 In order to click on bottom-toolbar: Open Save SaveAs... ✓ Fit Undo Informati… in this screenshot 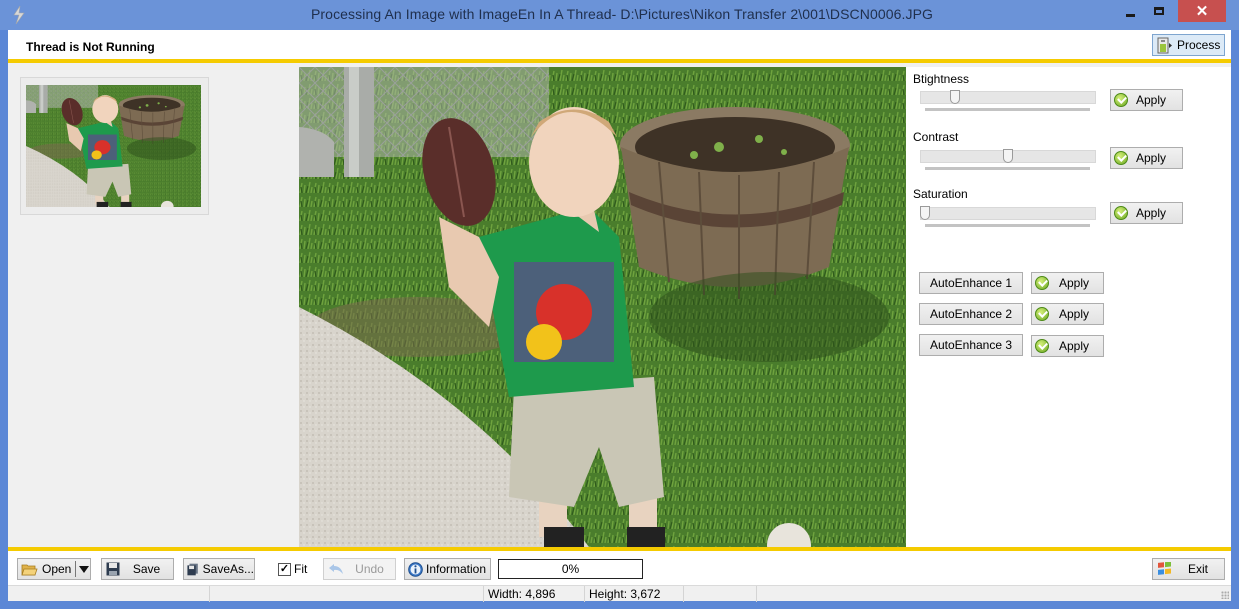, I will do `click(619, 566)`.